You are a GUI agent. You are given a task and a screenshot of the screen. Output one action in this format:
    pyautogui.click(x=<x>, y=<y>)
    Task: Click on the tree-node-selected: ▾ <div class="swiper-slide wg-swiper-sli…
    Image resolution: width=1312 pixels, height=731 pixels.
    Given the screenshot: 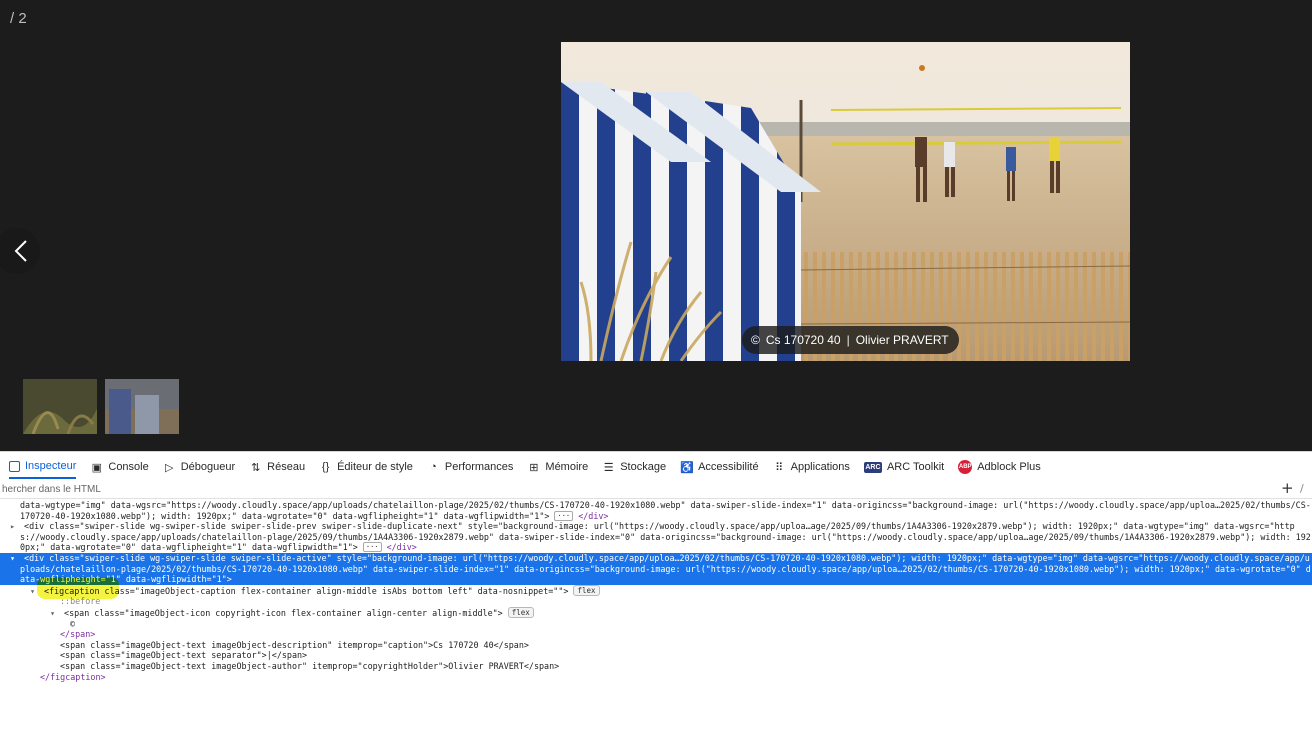 What is the action you would take?
    pyautogui.click(x=656, y=568)
    